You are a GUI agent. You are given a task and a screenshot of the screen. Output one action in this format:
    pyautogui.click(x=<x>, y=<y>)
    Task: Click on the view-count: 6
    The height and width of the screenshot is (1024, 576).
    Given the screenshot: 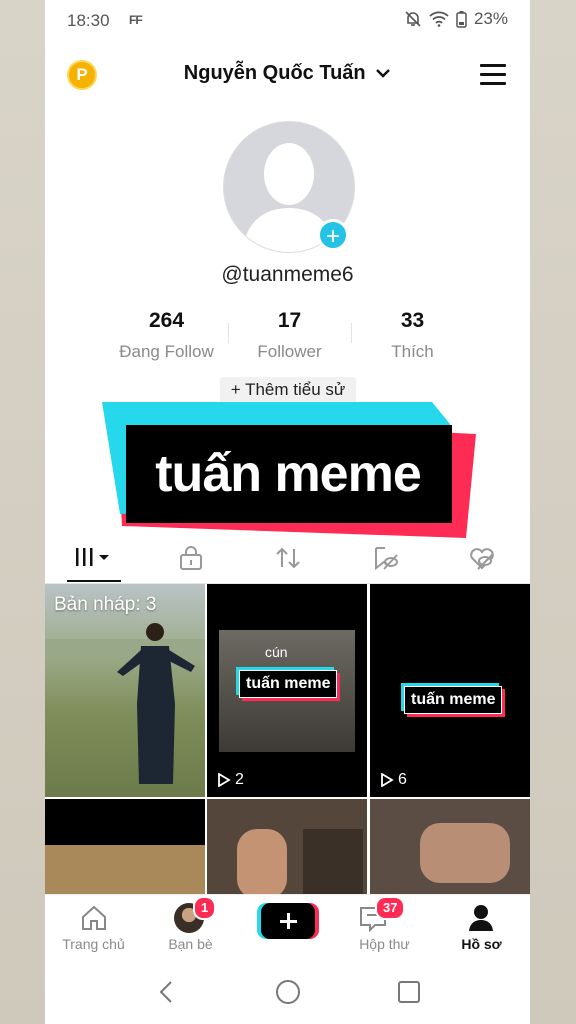 What is the action you would take?
    pyautogui.click(x=393, y=780)
    